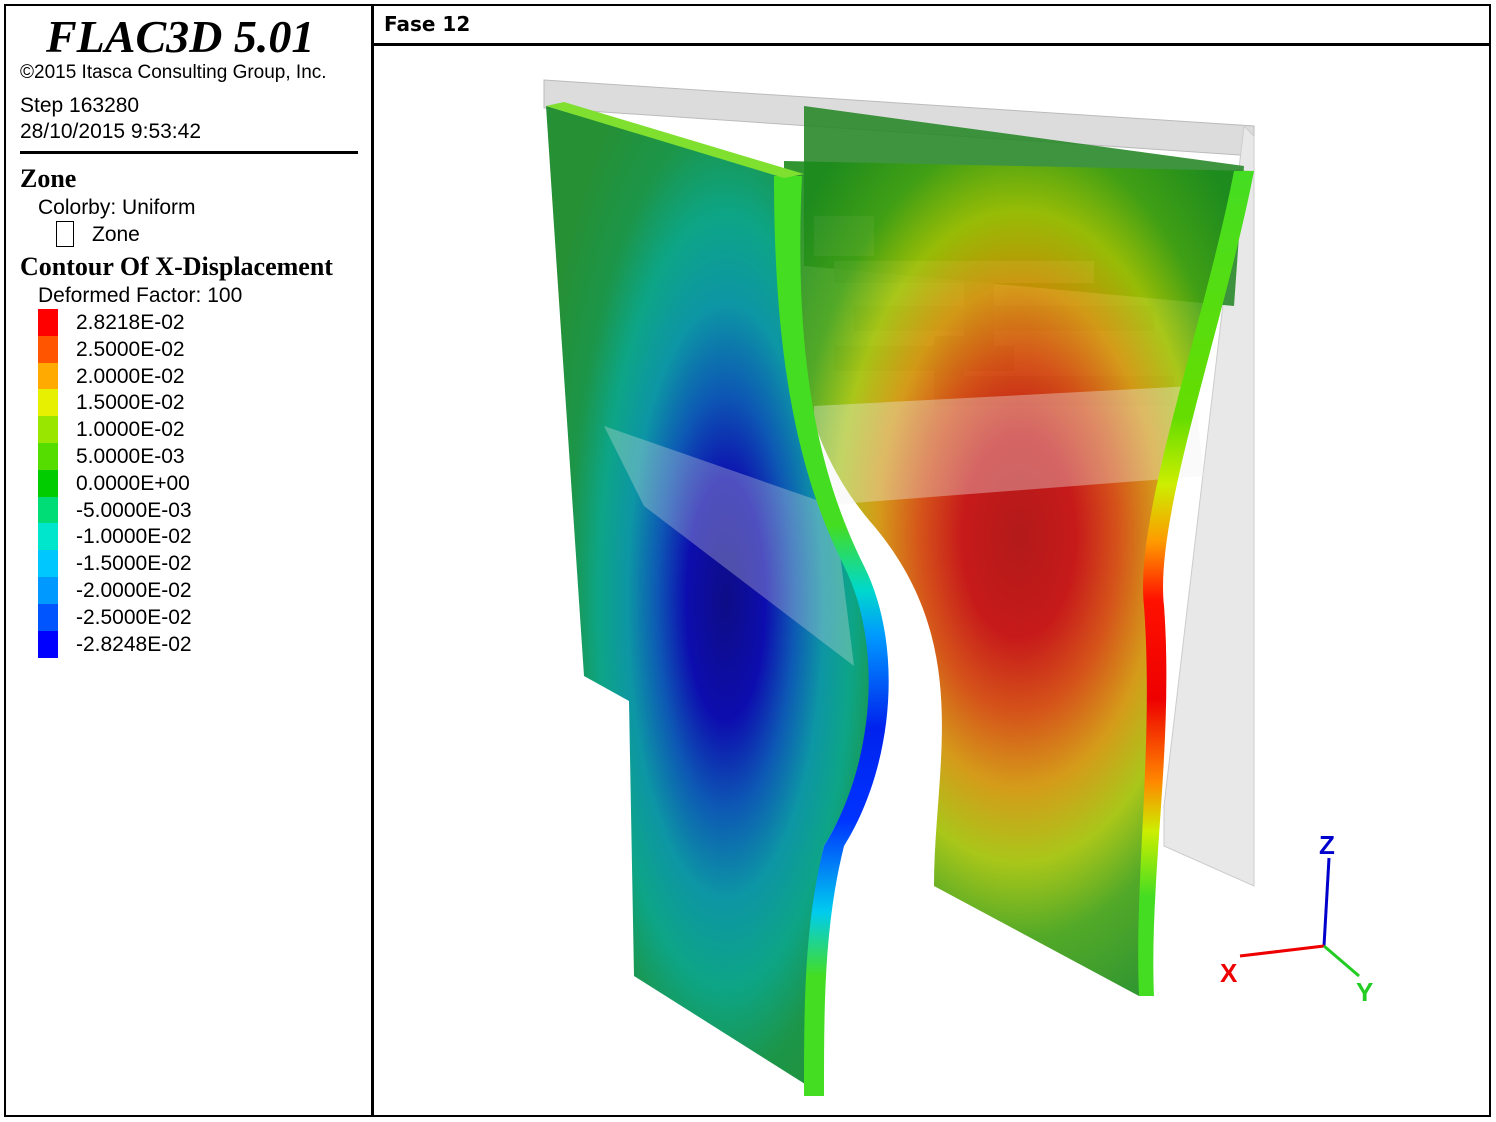 The image size is (1496, 1122). What do you see at coordinates (130, 403) in the screenshot?
I see `scale-label: 1.5000E-02` at bounding box center [130, 403].